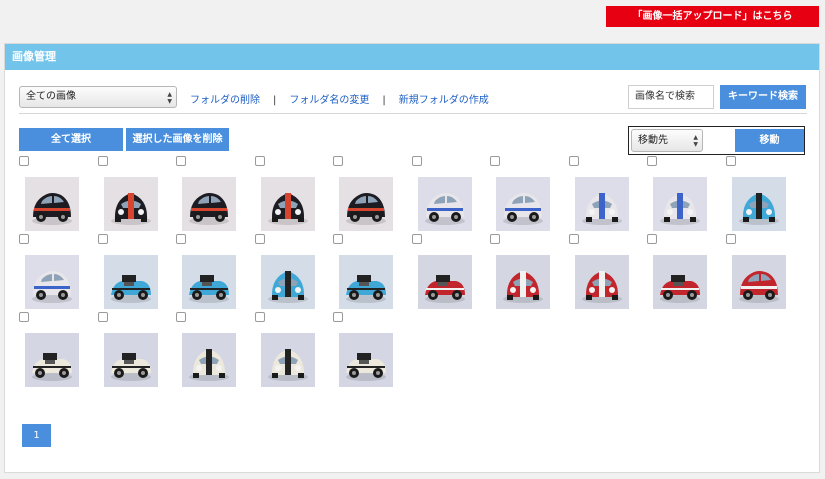 This screenshot has height=479, width=825. Describe the element at coordinates (177, 139) in the screenshot. I see `delete-selected-button: 選択した画像を削除` at that location.